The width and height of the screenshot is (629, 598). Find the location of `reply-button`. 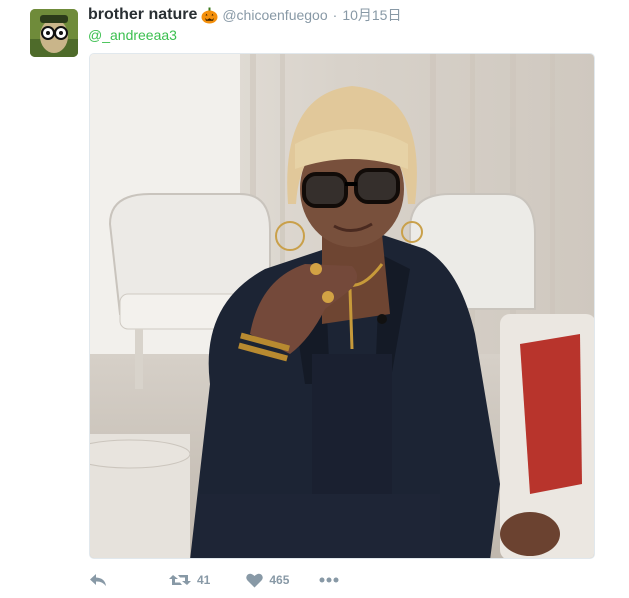

reply-button is located at coordinates (98, 580).